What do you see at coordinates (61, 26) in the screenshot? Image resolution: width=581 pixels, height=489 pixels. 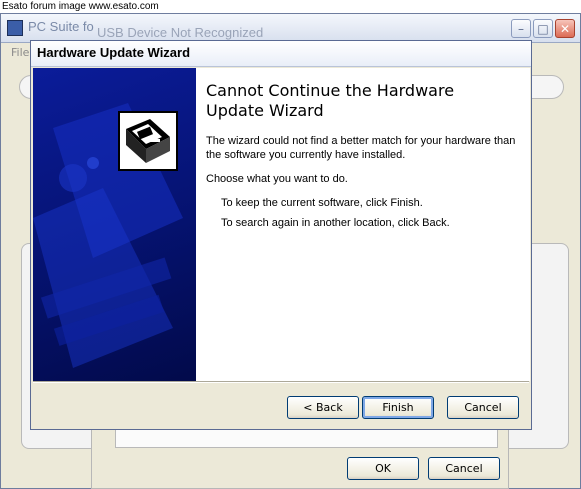 I see `pc-suite-title: PC Suite fo` at bounding box center [61, 26].